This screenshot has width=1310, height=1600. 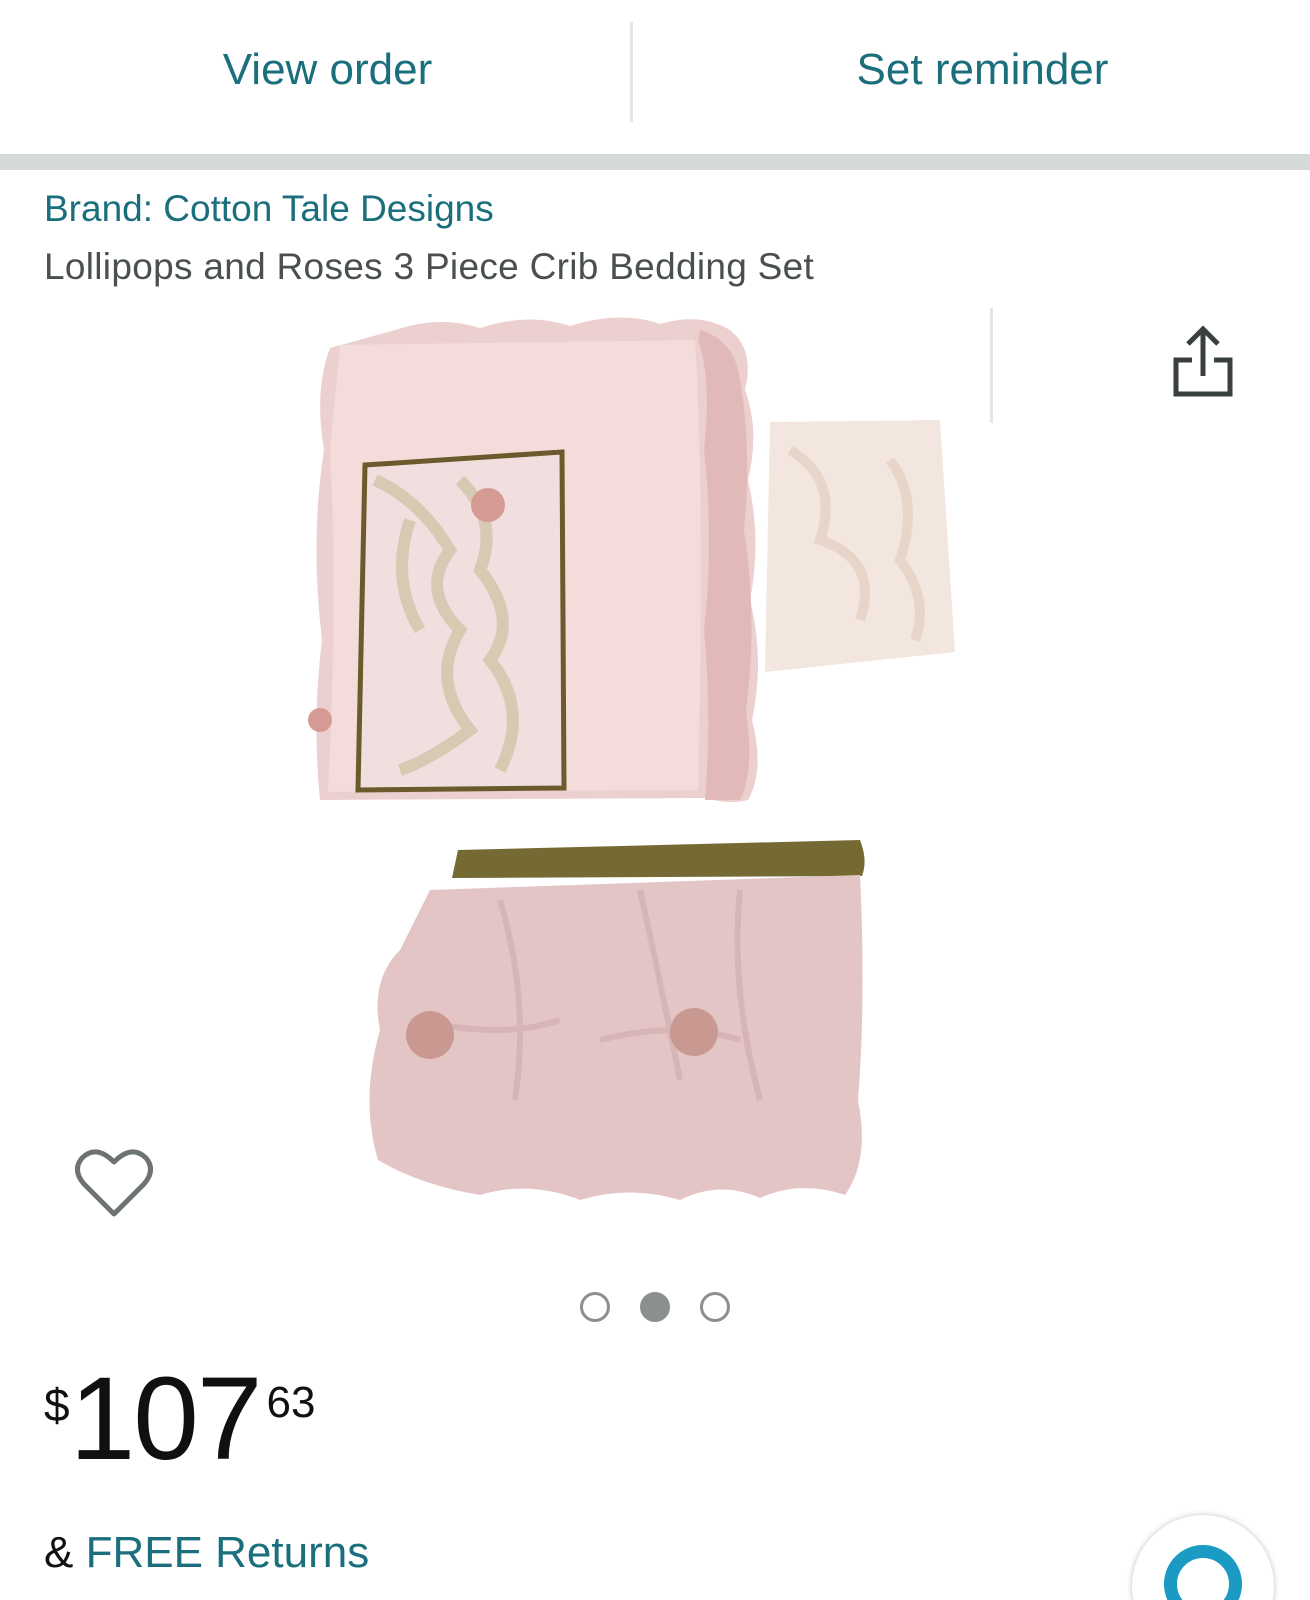 I want to click on actions-divider, so click(x=631, y=72).